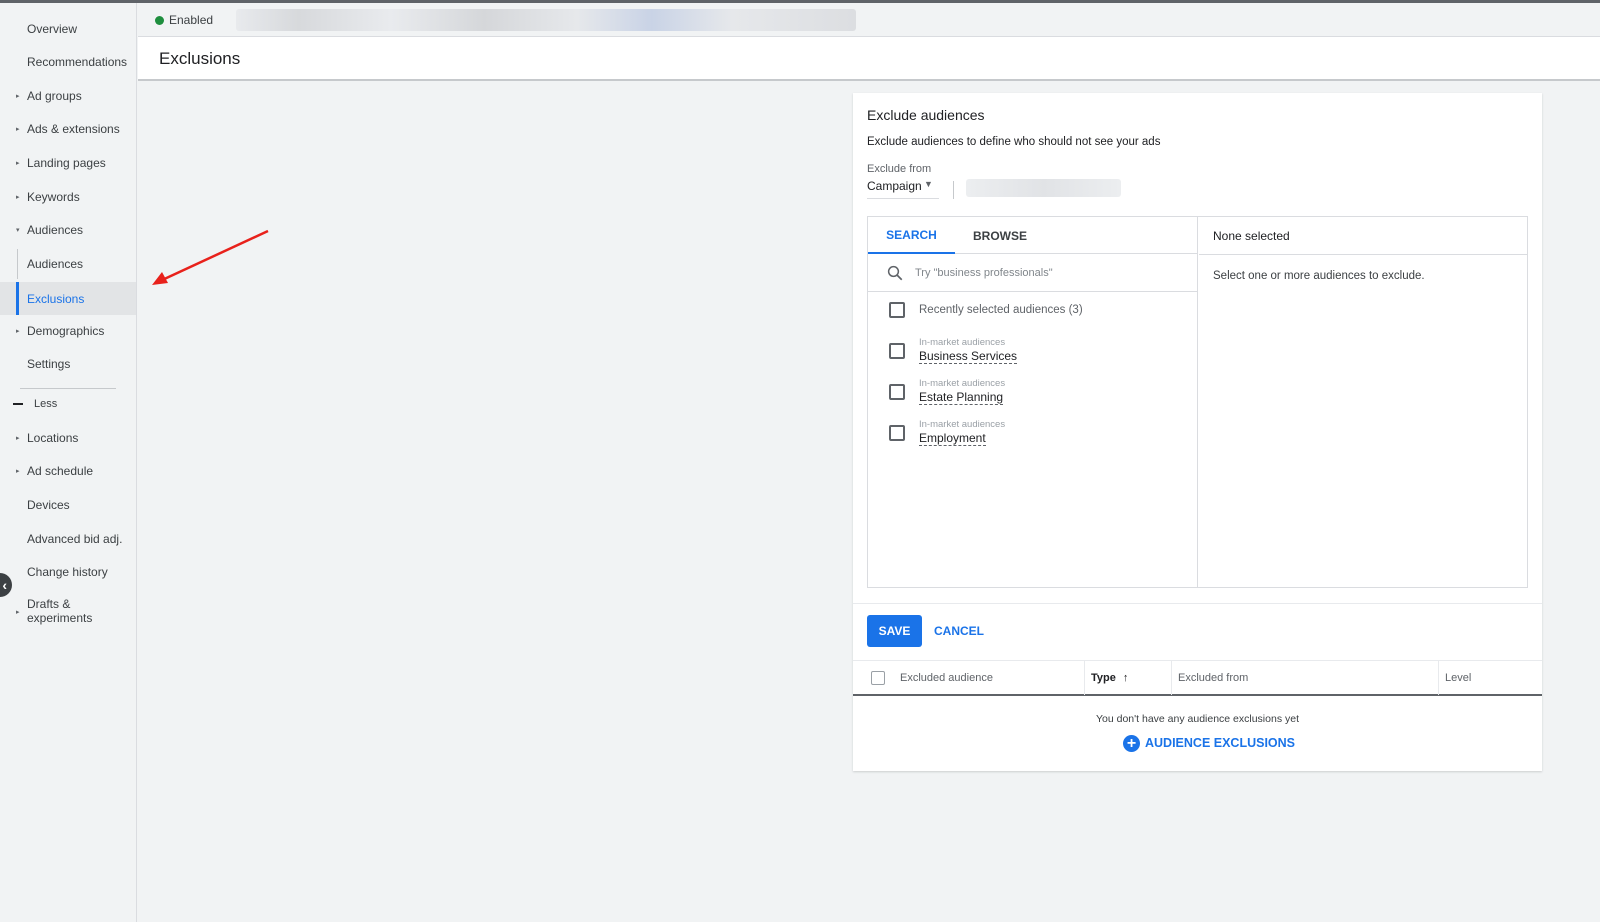 This screenshot has width=1600, height=922. I want to click on card-title: Exclude audiences, so click(926, 115).